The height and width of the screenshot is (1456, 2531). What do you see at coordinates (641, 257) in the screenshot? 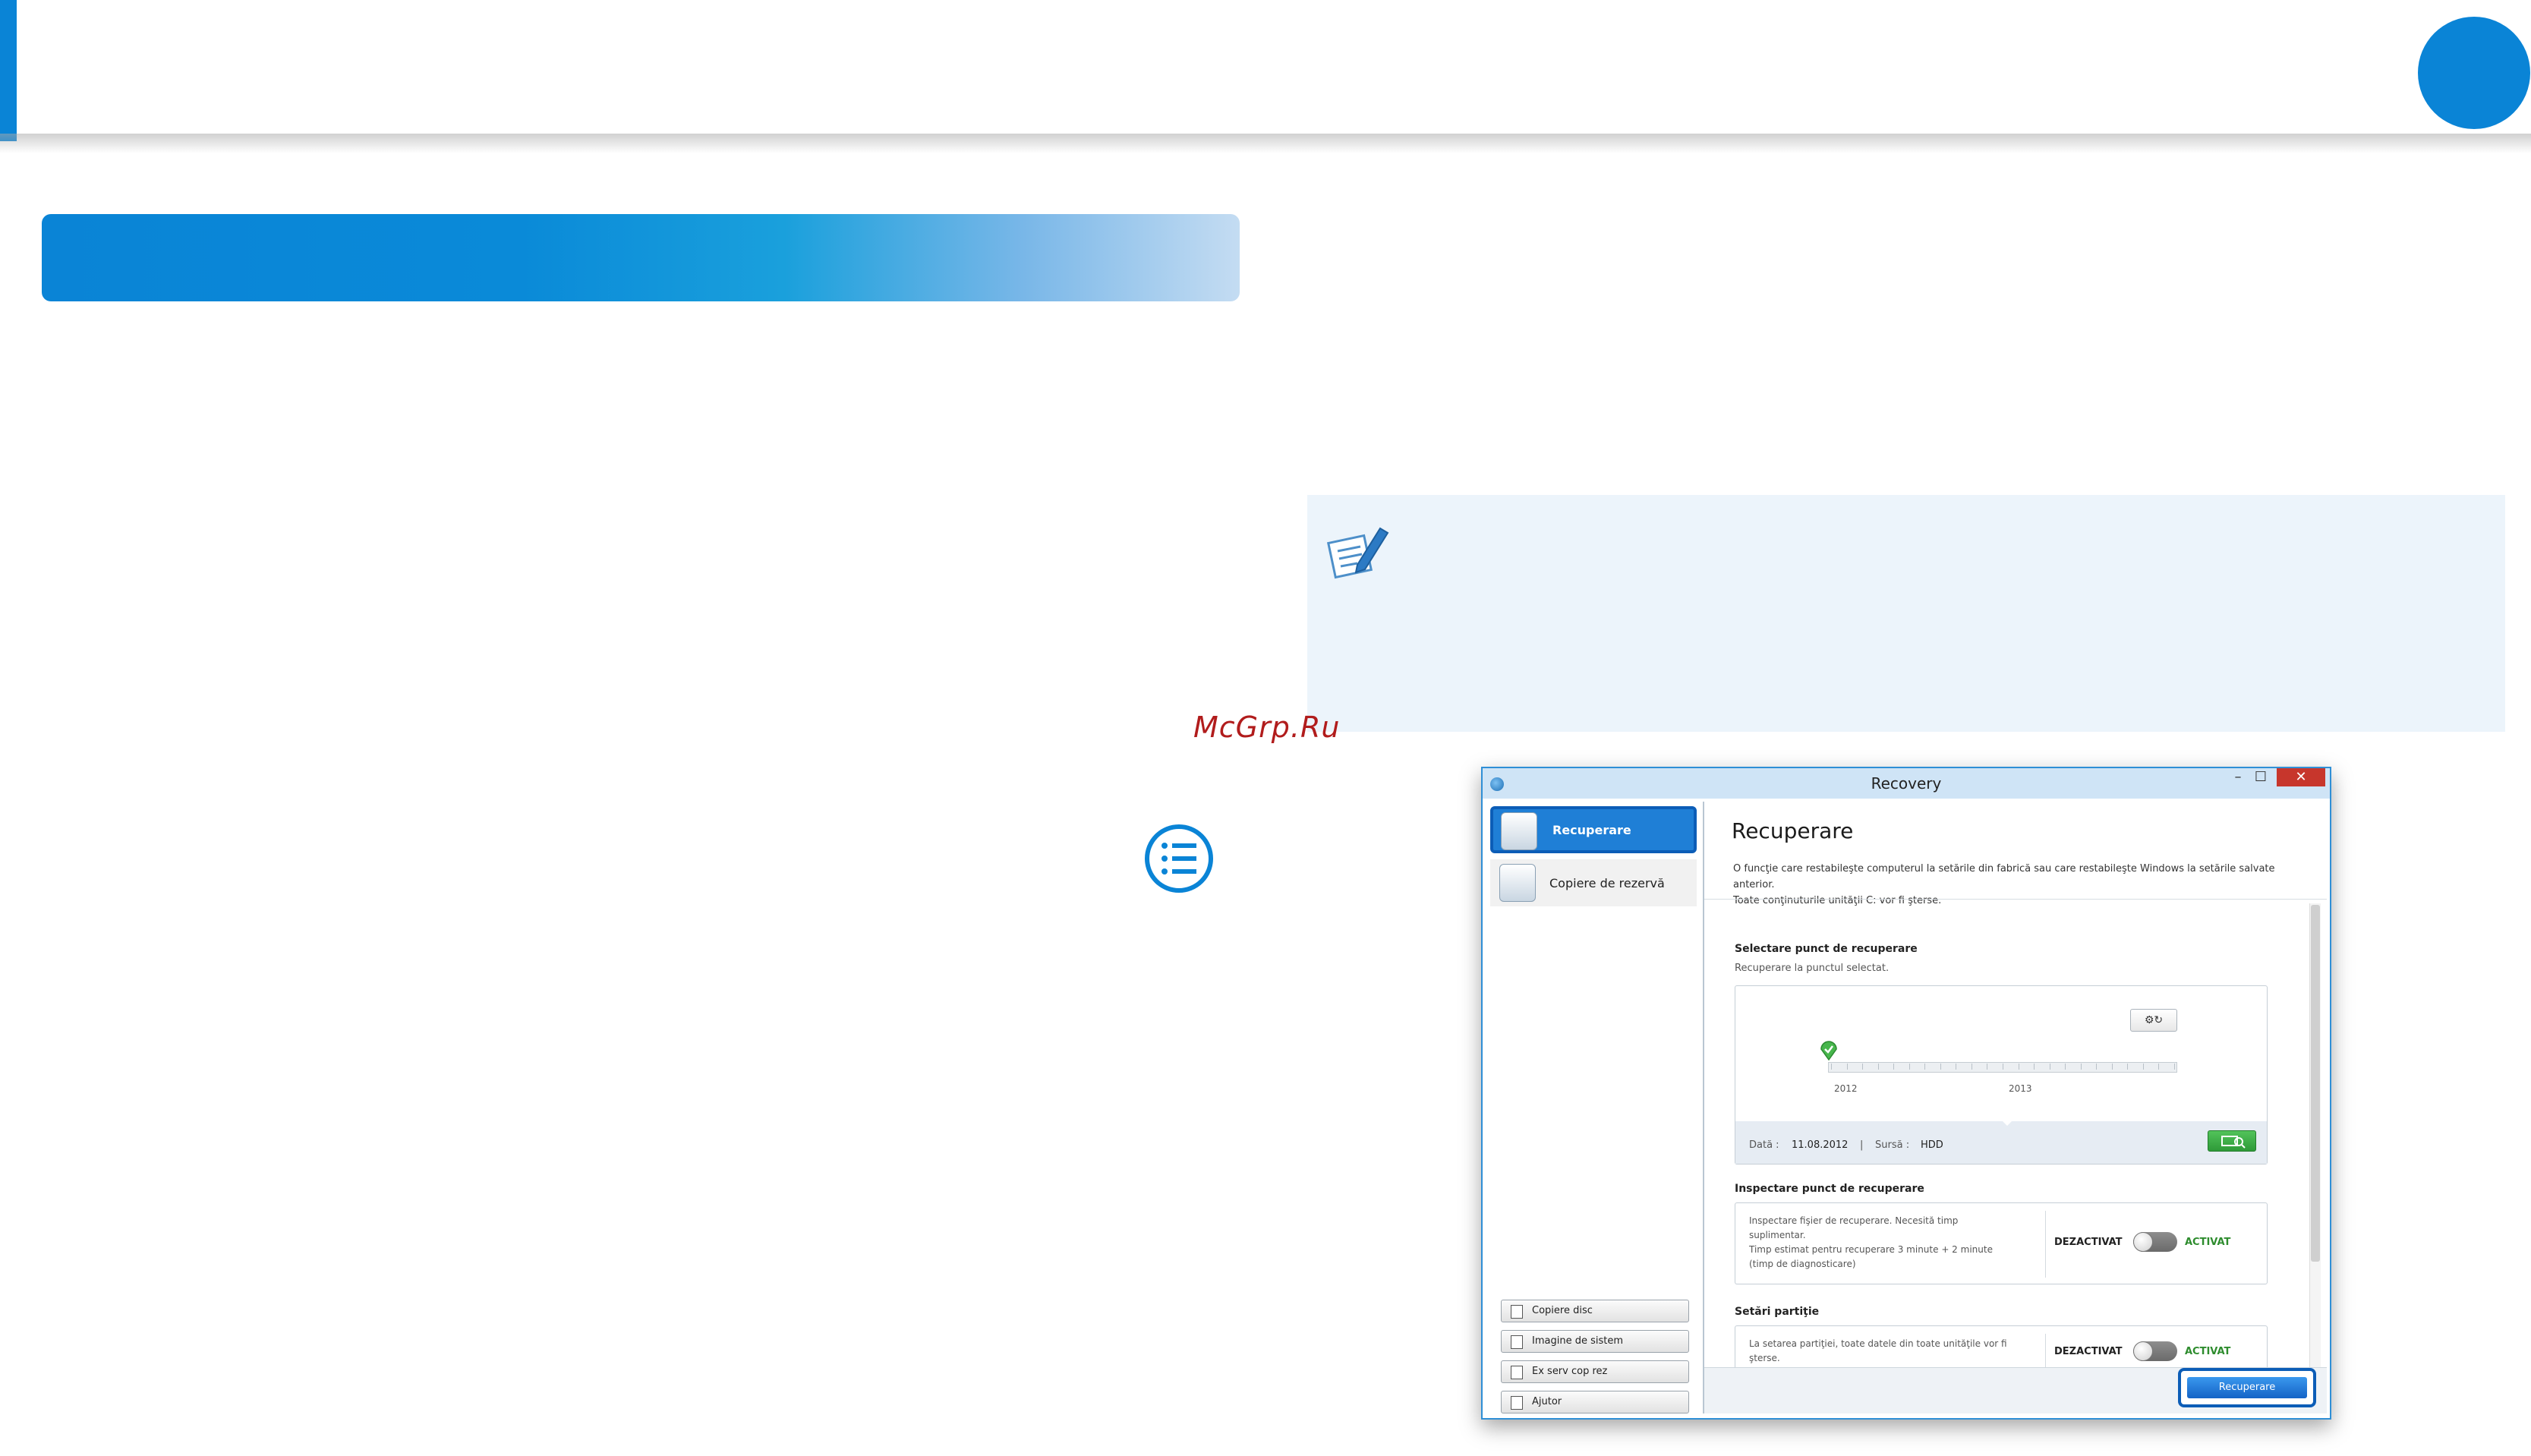
I see `section-title-bar` at bounding box center [641, 257].